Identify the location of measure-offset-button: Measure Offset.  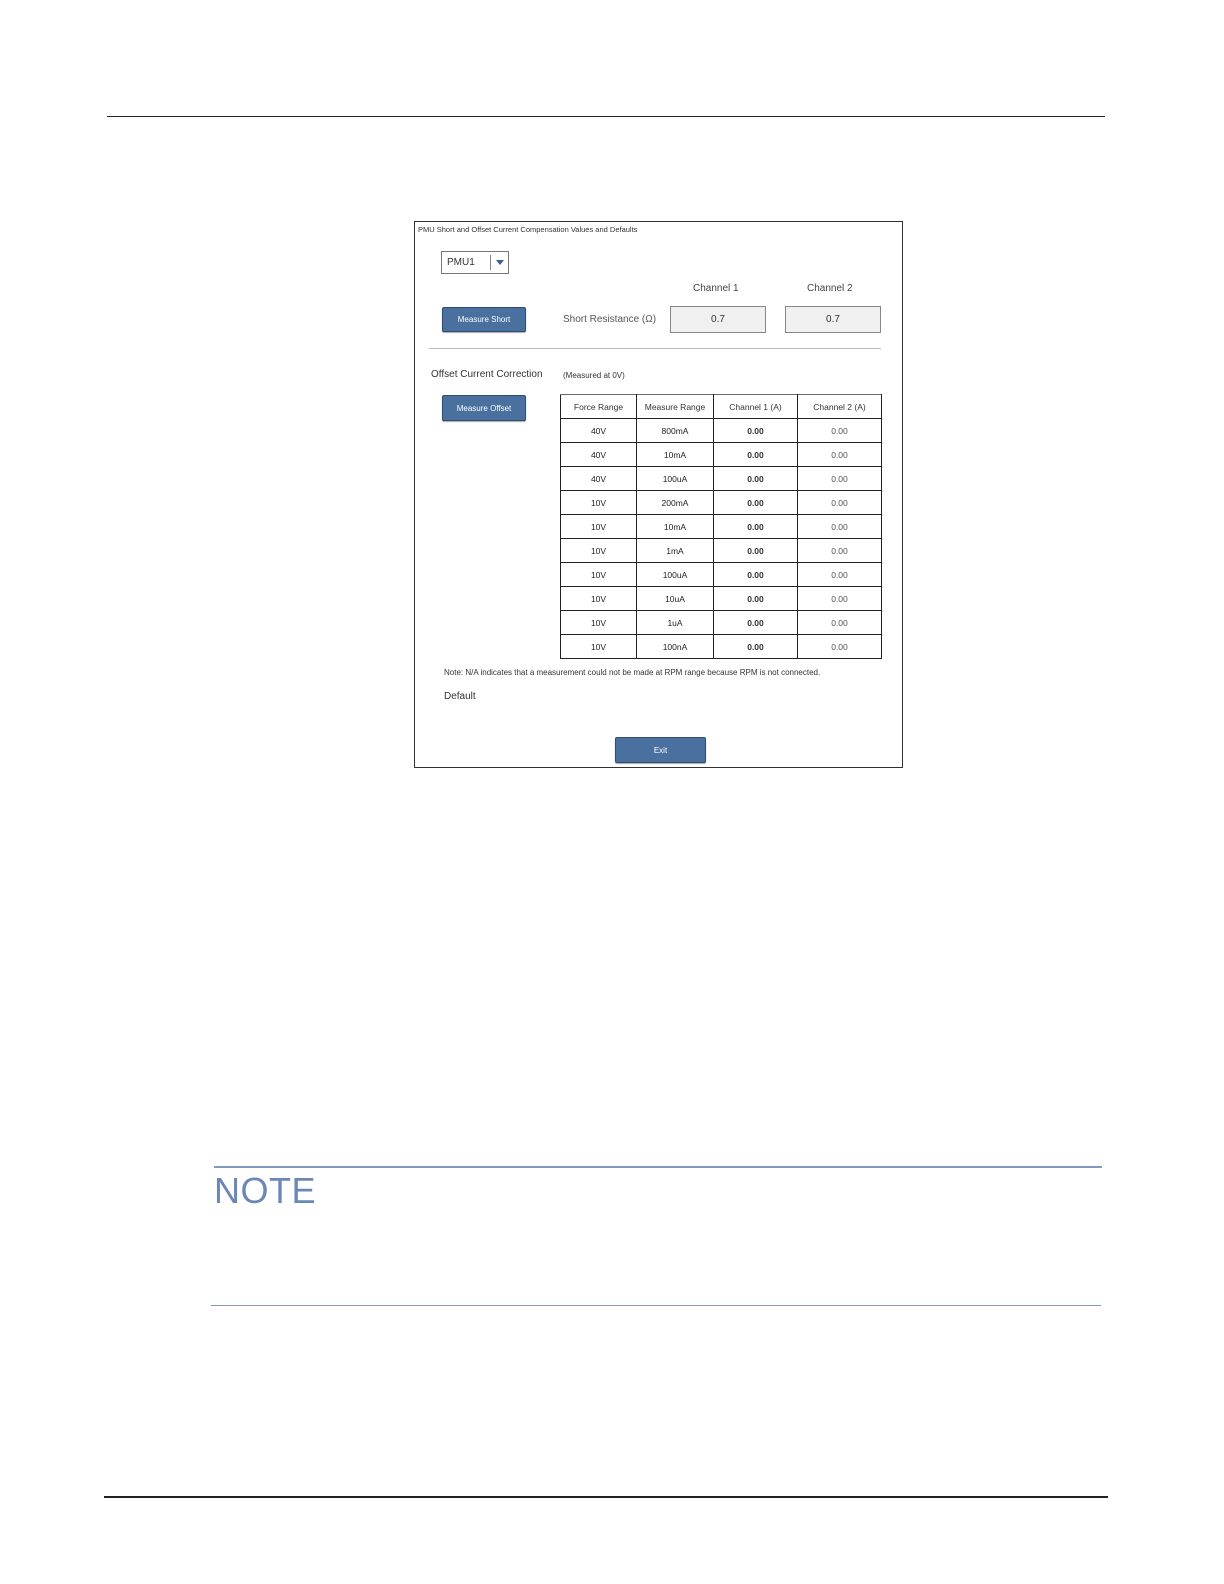
(484, 408).